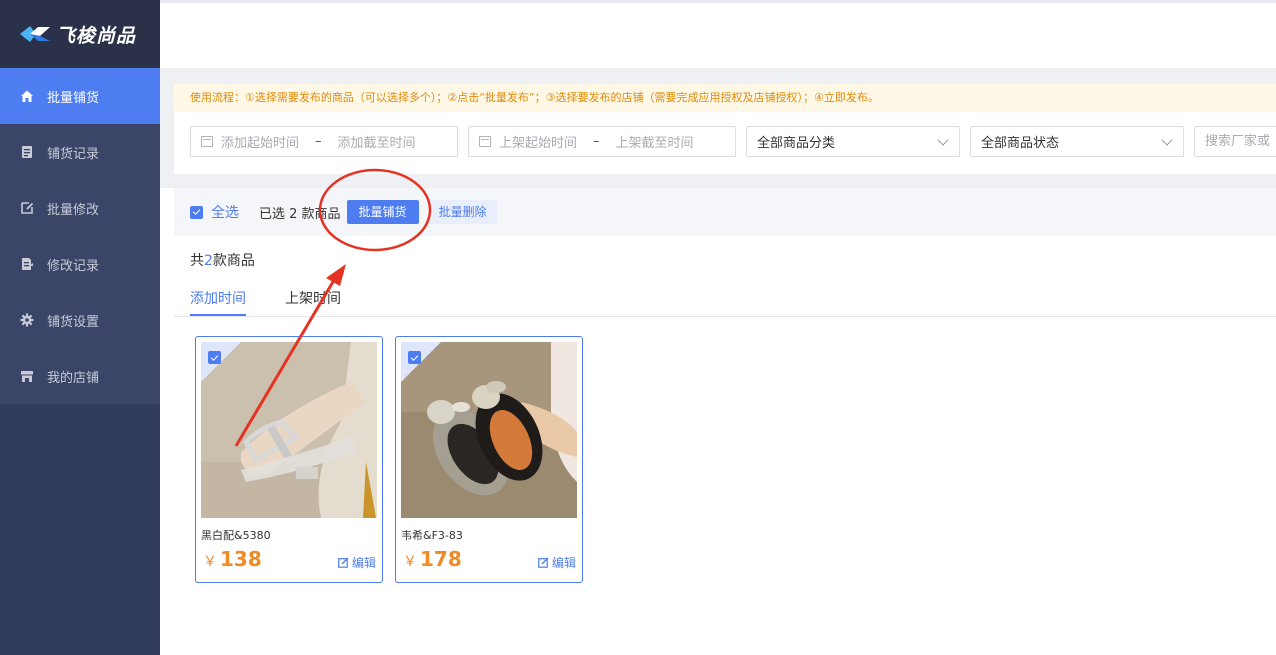  What do you see at coordinates (73, 154) in the screenshot?
I see `sidebar-item-label: 铺货记录` at bounding box center [73, 154].